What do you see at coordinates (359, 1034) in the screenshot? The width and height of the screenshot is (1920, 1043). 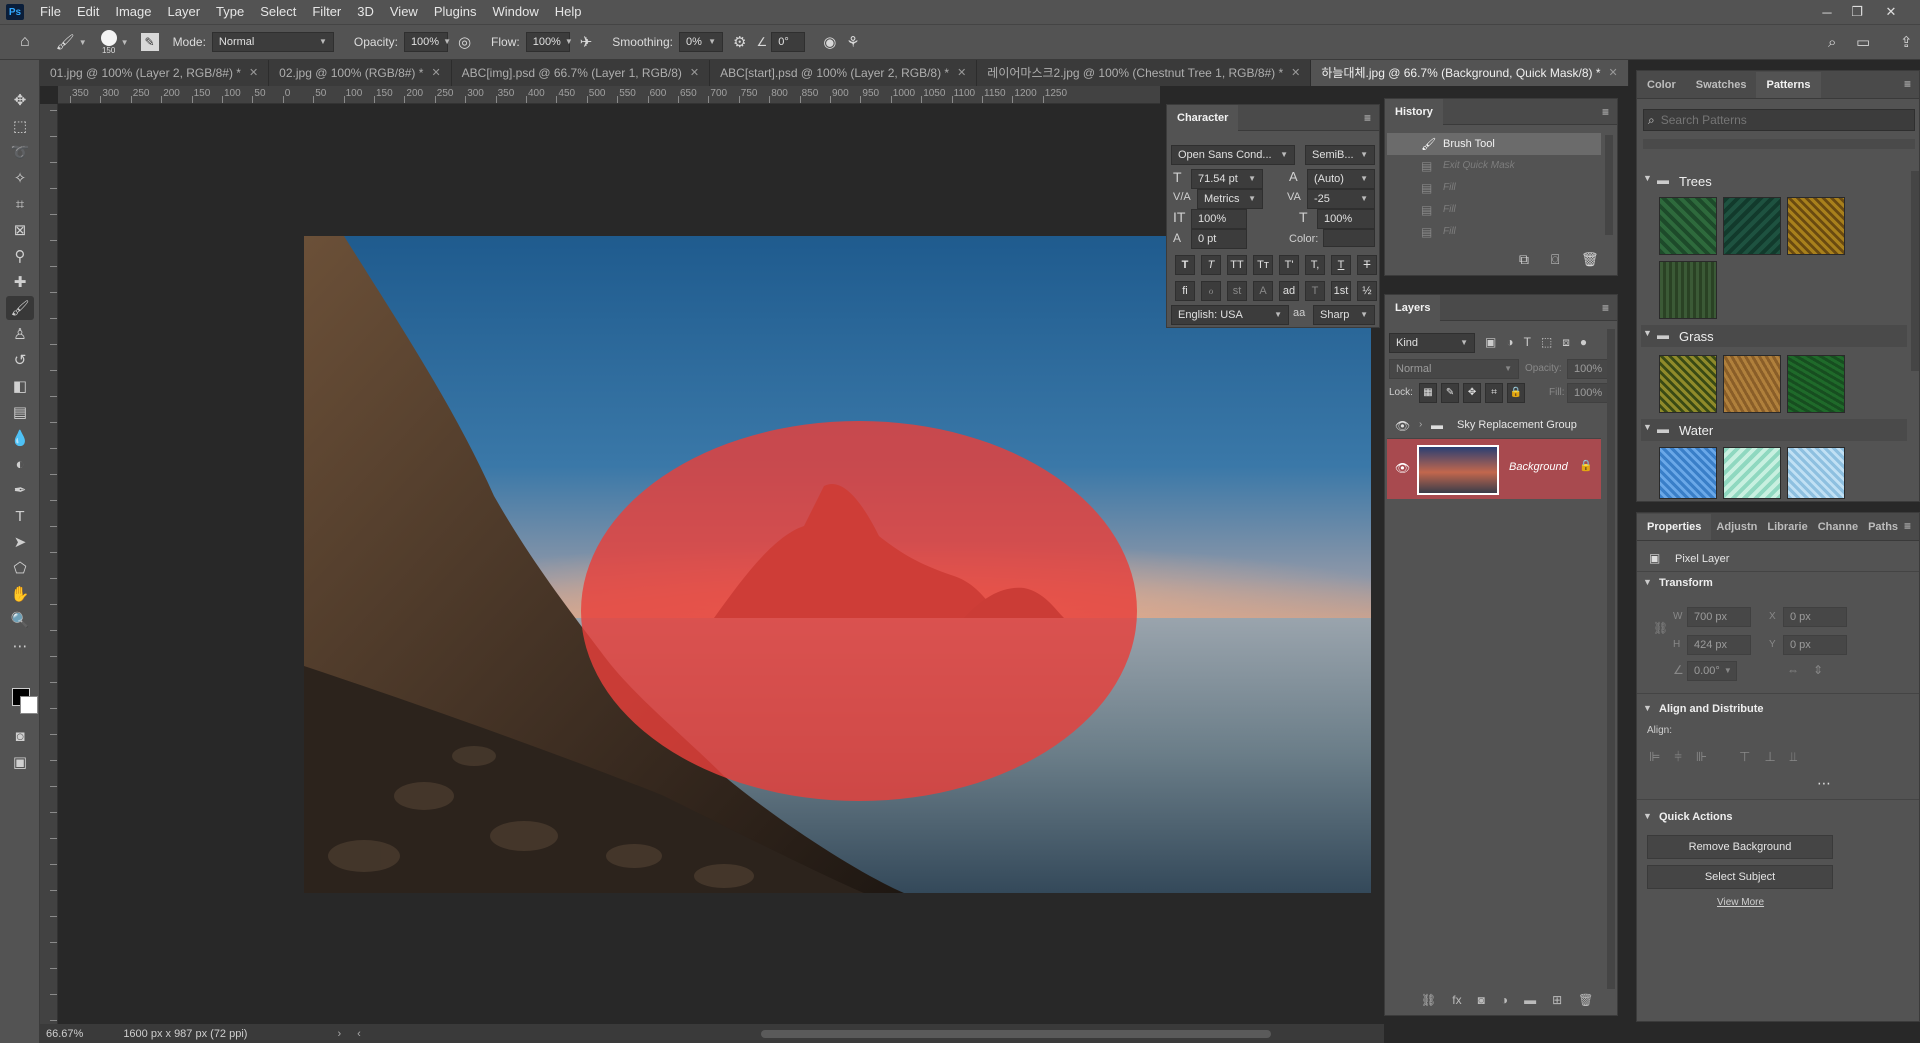 I see `chevron-left-icon: ‹` at bounding box center [359, 1034].